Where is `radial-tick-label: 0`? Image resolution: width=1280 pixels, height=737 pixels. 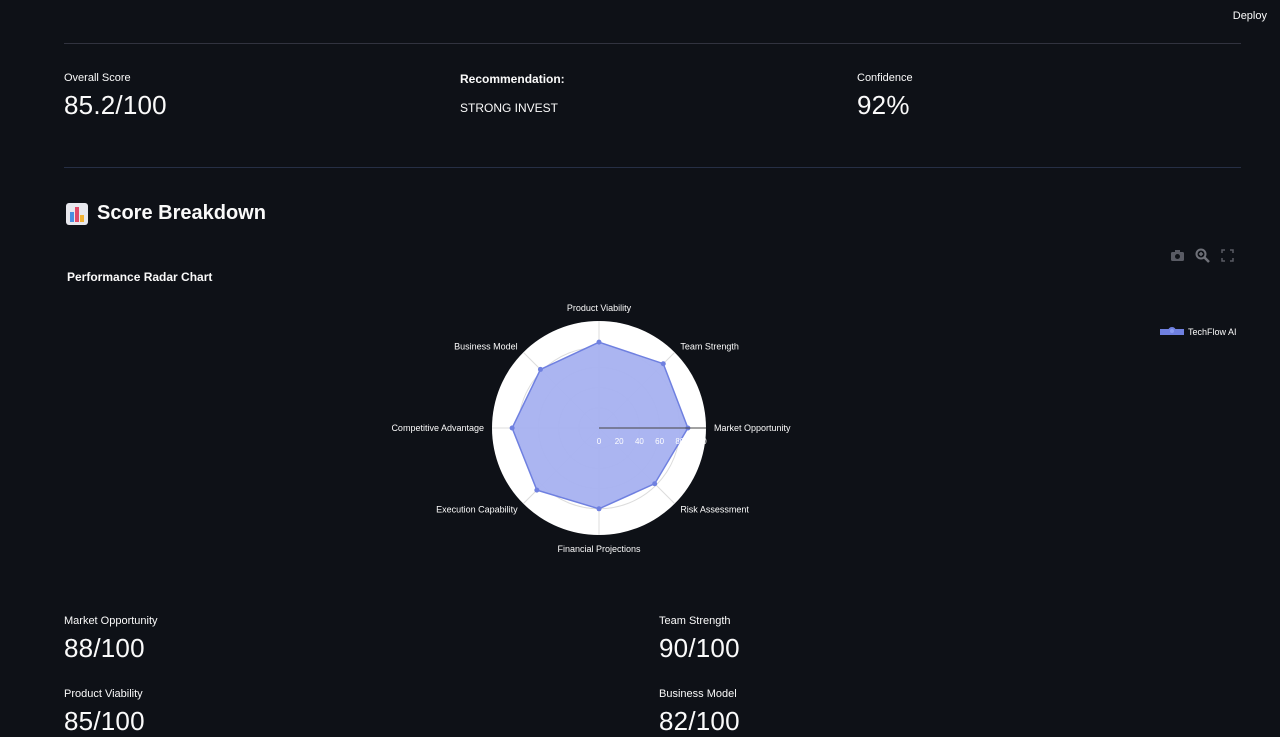 radial-tick-label: 0 is located at coordinates (599, 441).